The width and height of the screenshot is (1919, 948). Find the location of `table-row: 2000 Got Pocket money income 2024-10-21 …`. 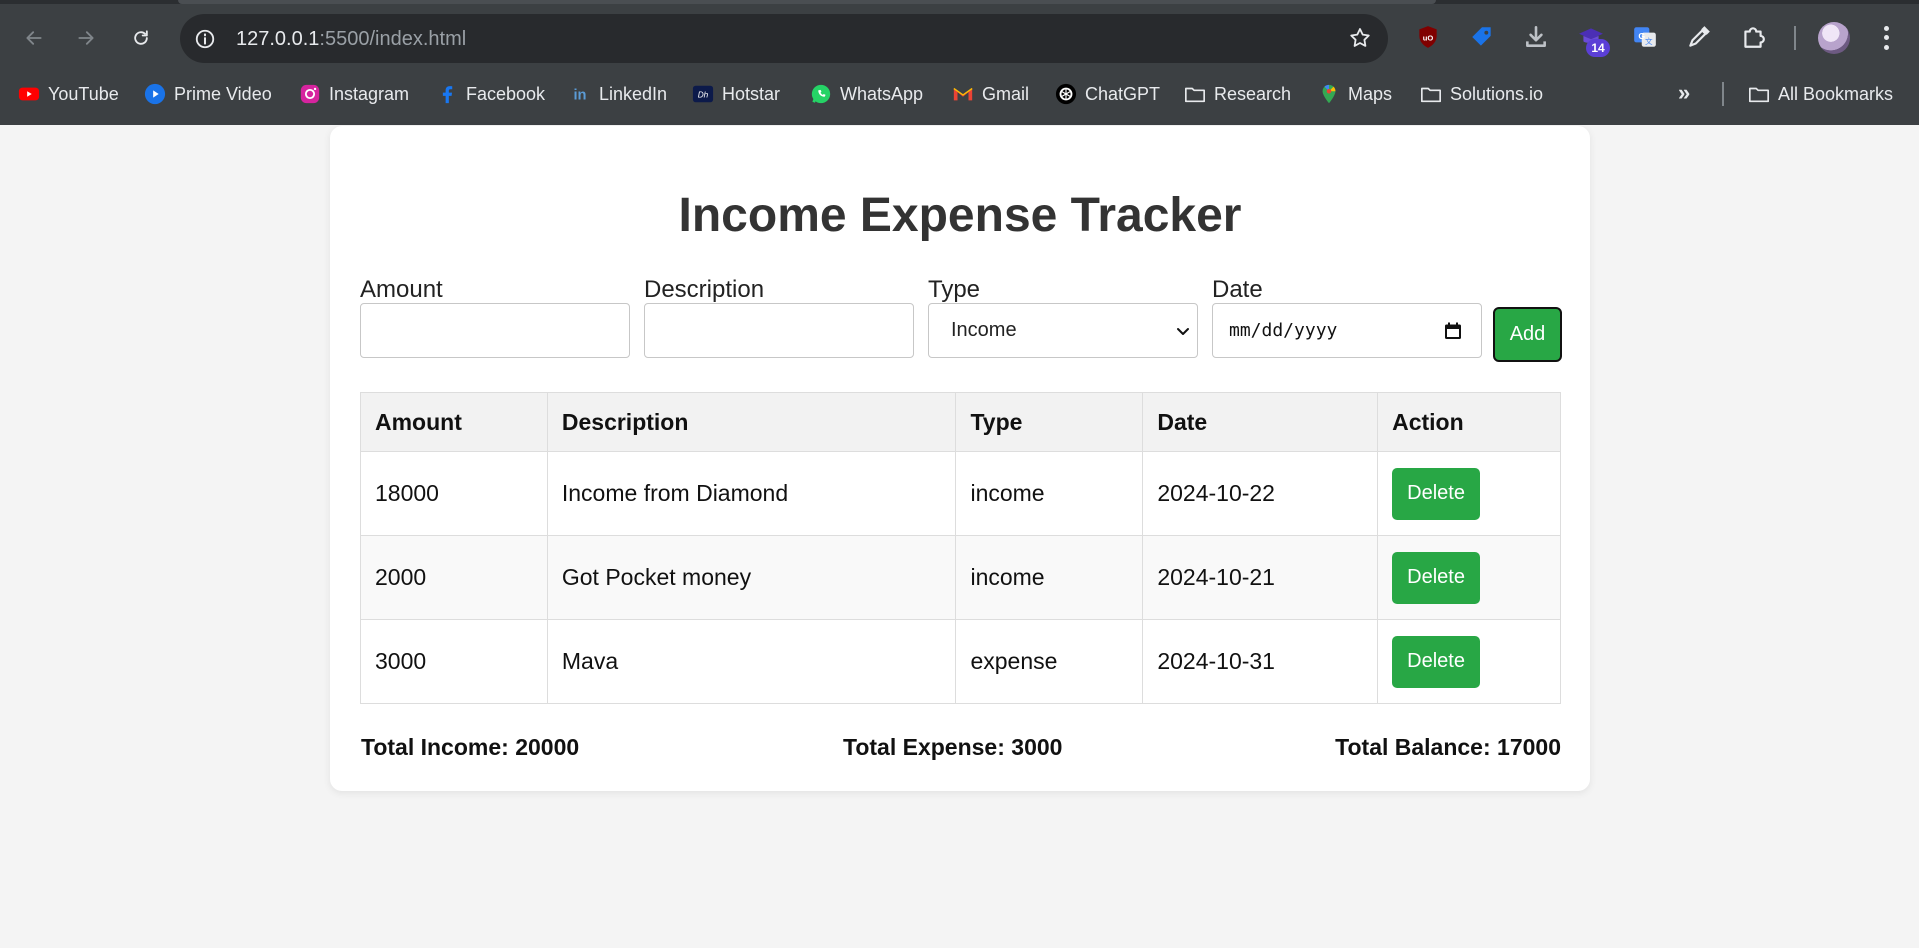

table-row: 2000 Got Pocket money income 2024-10-21 … is located at coordinates (960, 577).